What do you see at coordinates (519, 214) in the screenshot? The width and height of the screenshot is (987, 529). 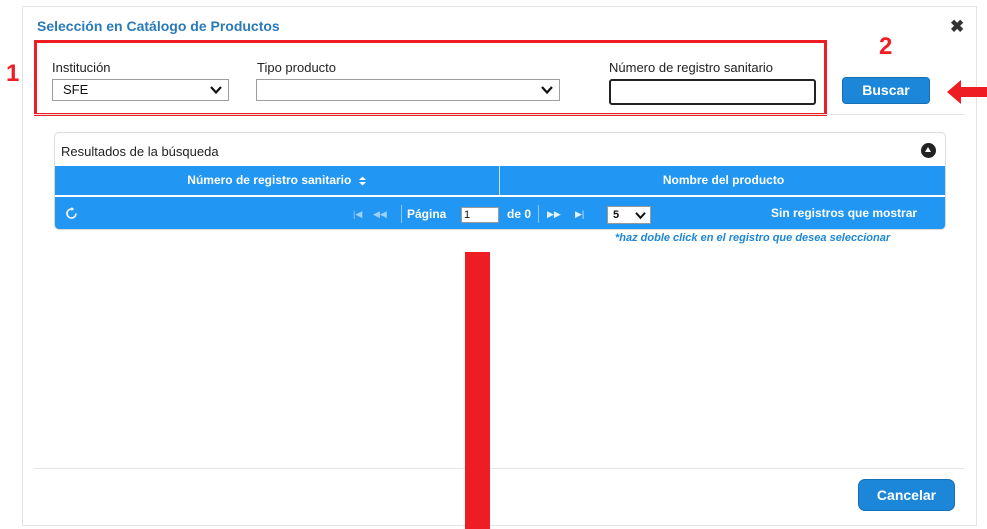 I see `page-total-label: de 0` at bounding box center [519, 214].